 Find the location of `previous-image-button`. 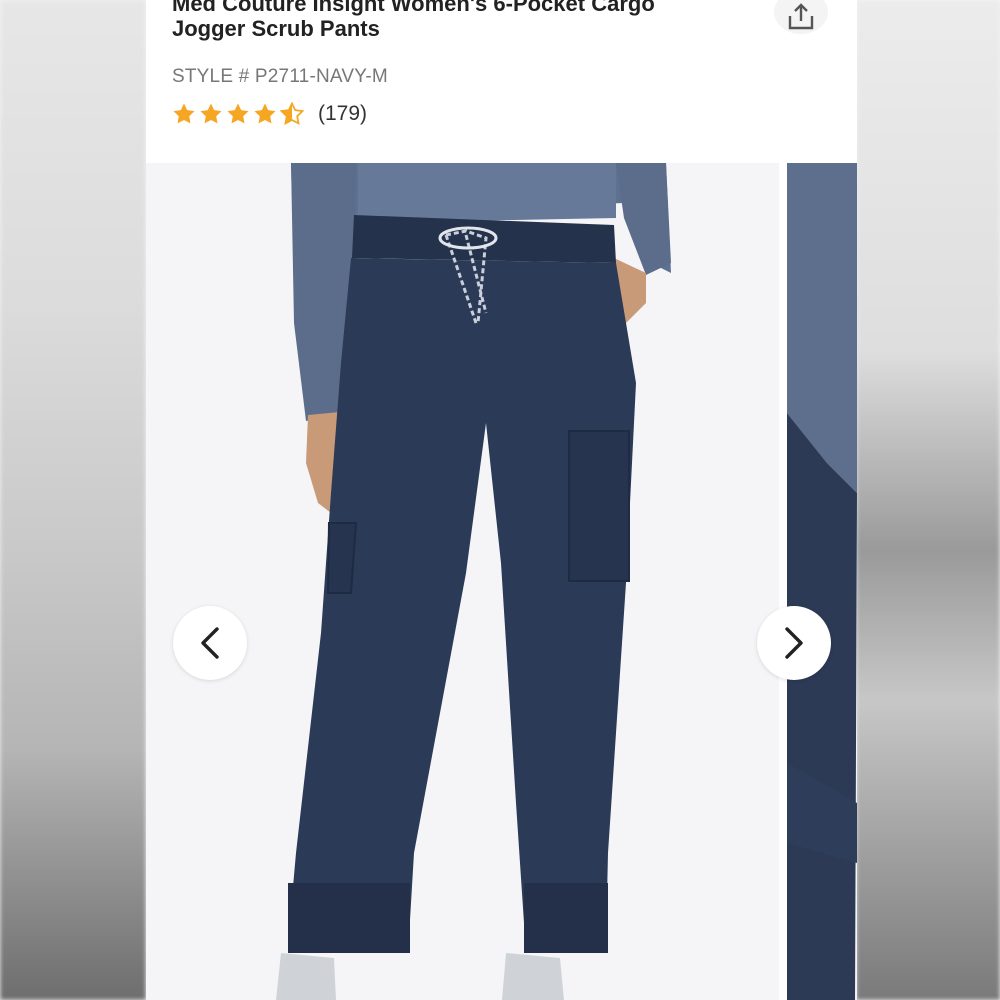

previous-image-button is located at coordinates (210, 643).